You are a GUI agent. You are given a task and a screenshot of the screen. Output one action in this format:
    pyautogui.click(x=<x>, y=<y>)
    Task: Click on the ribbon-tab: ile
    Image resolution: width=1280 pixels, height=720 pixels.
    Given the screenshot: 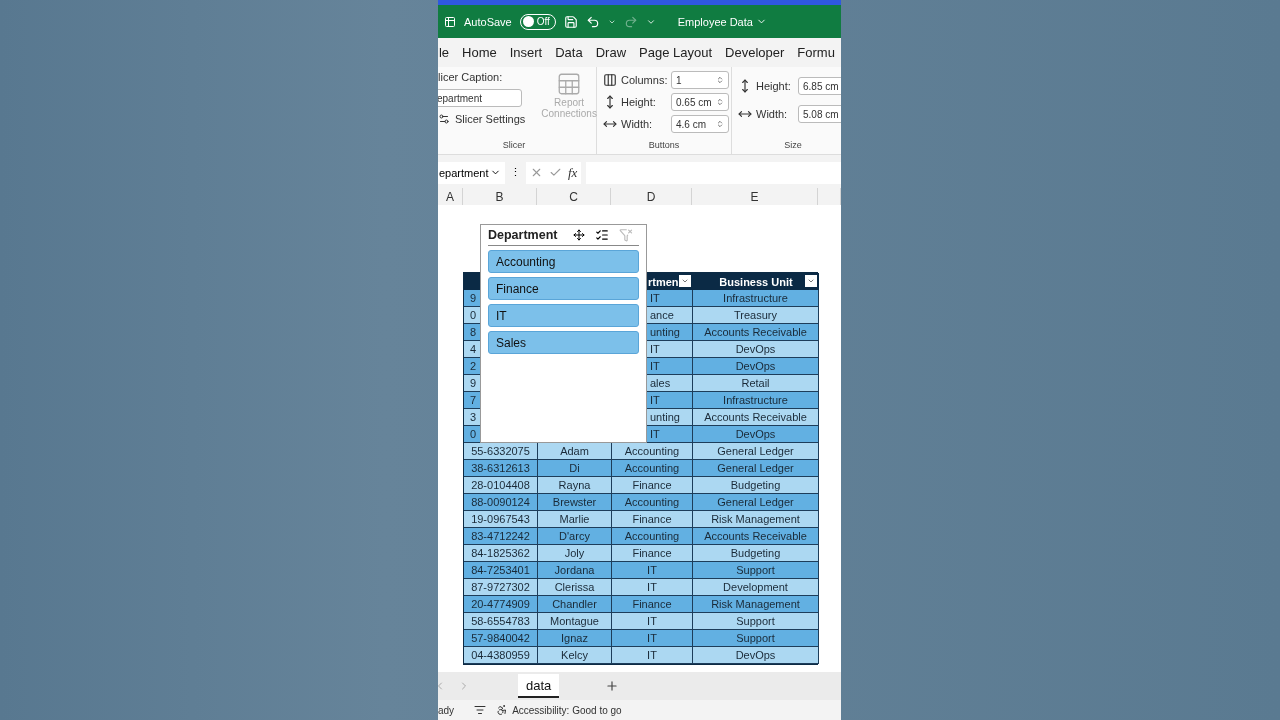 What is the action you would take?
    pyautogui.click(x=443, y=52)
    